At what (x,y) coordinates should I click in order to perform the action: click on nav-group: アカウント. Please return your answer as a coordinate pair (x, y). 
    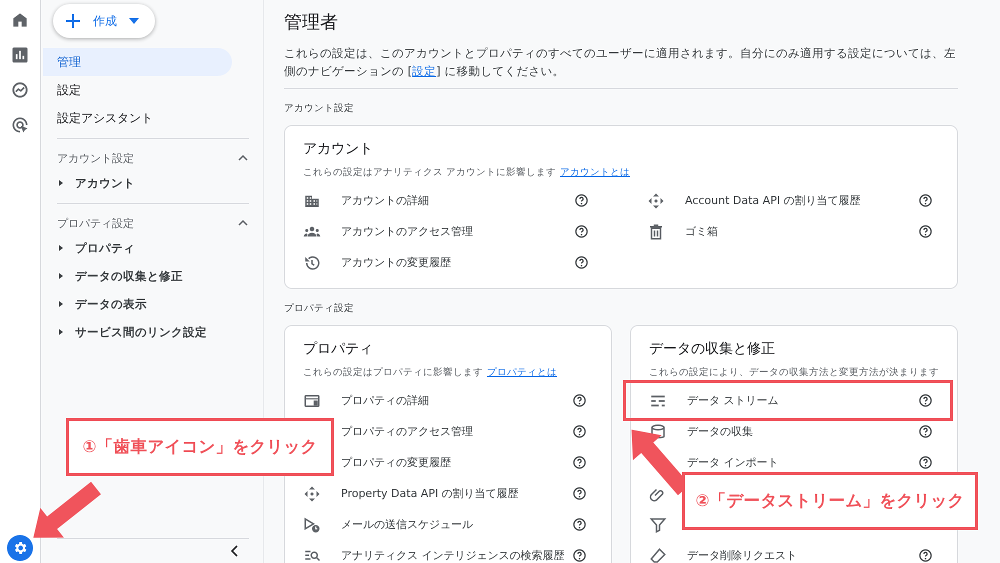
    Looking at the image, I should click on (105, 183).